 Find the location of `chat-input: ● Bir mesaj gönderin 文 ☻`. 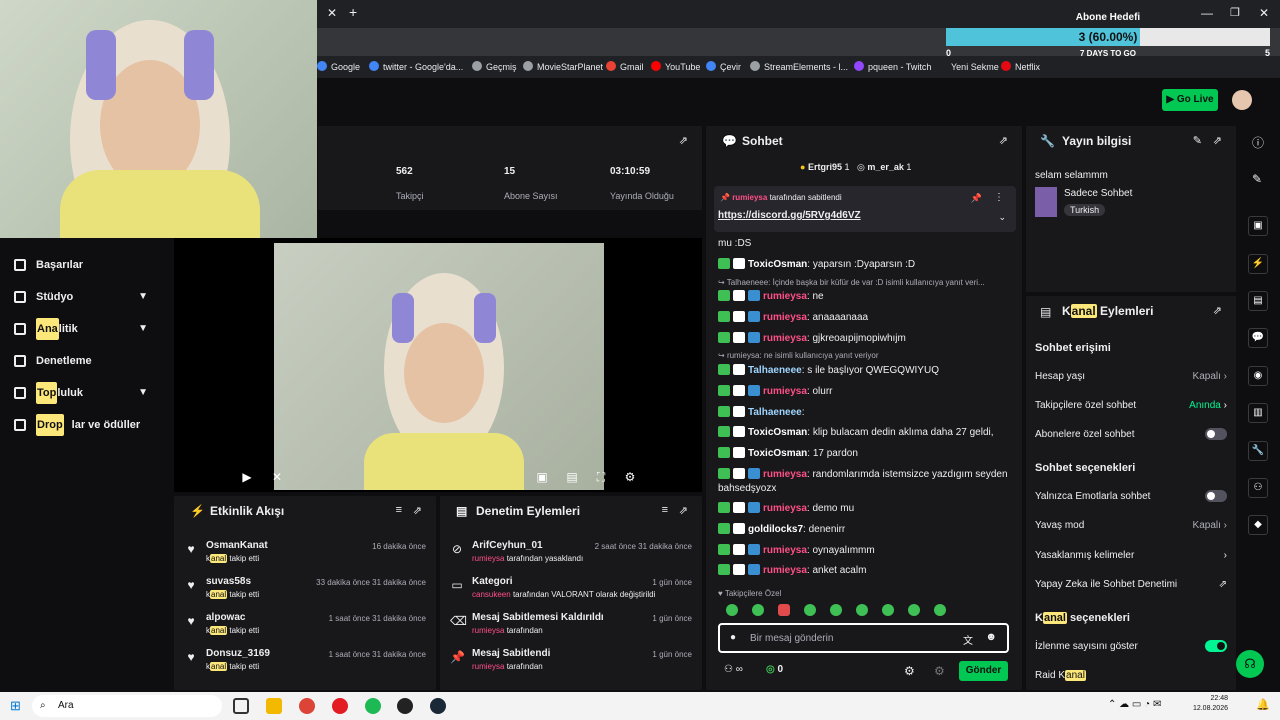

chat-input: ● Bir mesaj gönderin 文 ☻ is located at coordinates (863, 638).